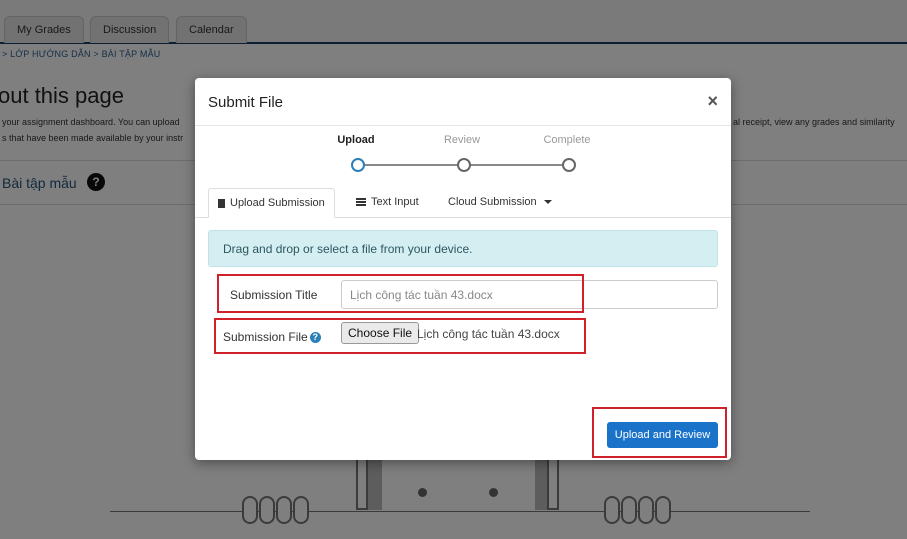 The height and width of the screenshot is (539, 907). What do you see at coordinates (246, 102) in the screenshot?
I see `dialog-title: Submit File` at bounding box center [246, 102].